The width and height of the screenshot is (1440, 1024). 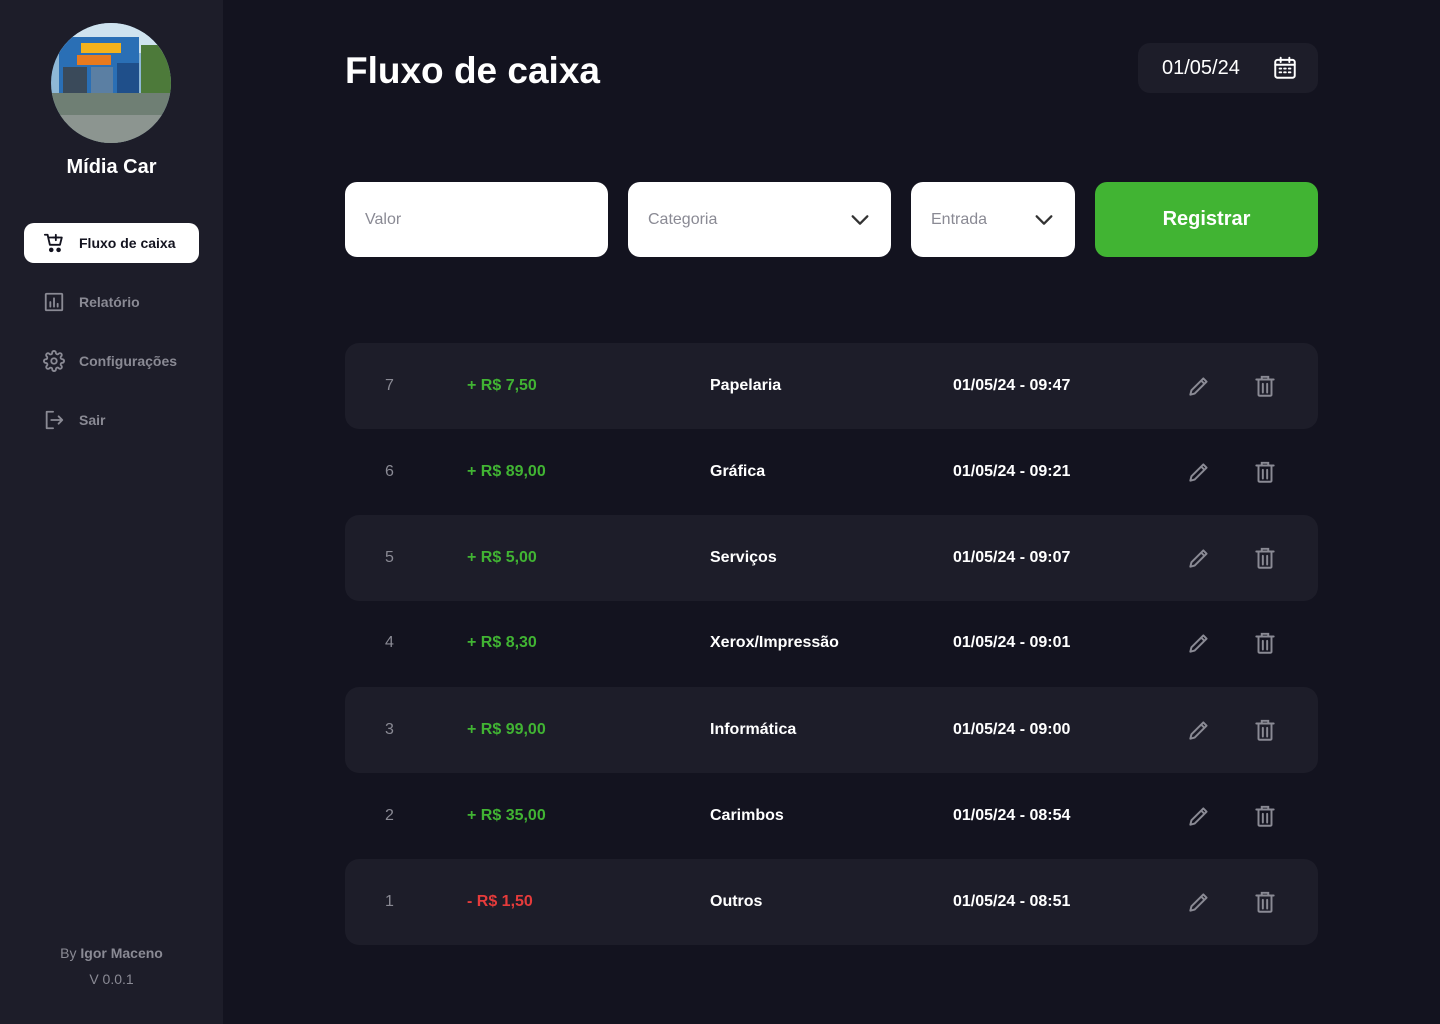 I want to click on row-datetime: 01/05/24 - 09:47, so click(x=1012, y=385).